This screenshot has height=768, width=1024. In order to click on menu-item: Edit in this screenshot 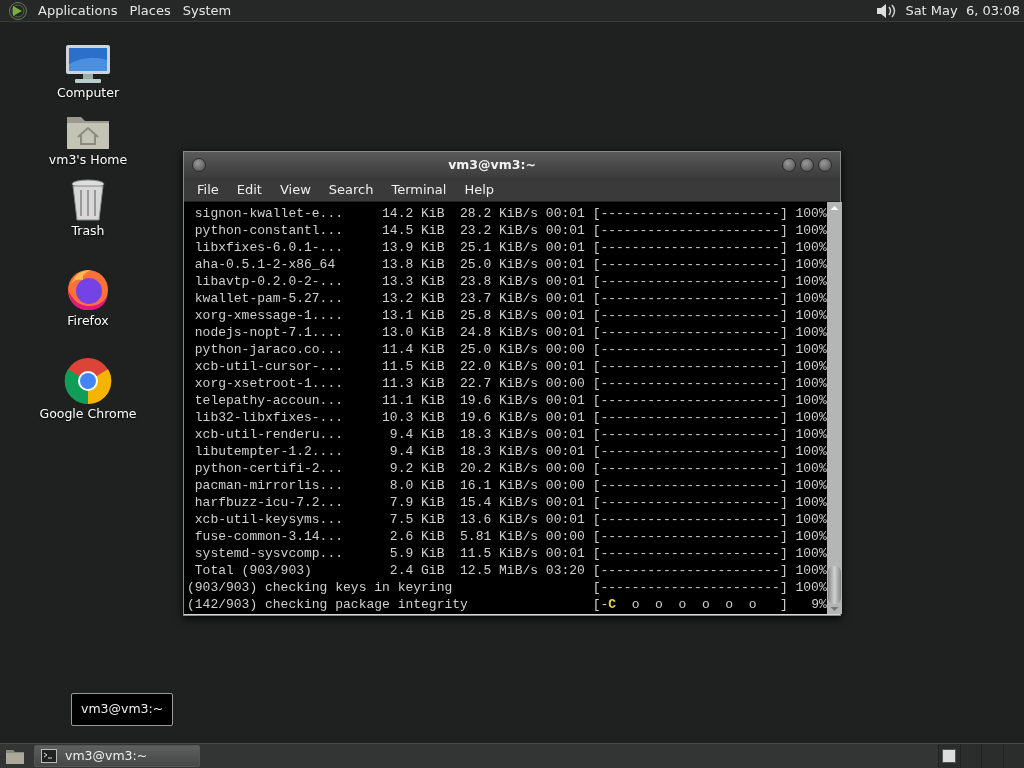, I will do `click(249, 189)`.